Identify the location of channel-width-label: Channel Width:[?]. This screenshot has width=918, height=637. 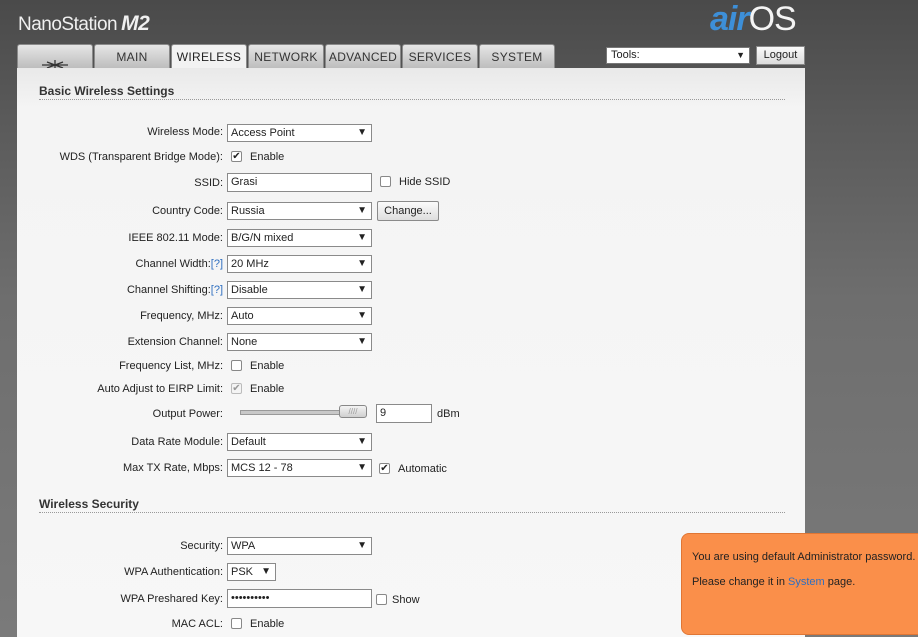
(179, 264).